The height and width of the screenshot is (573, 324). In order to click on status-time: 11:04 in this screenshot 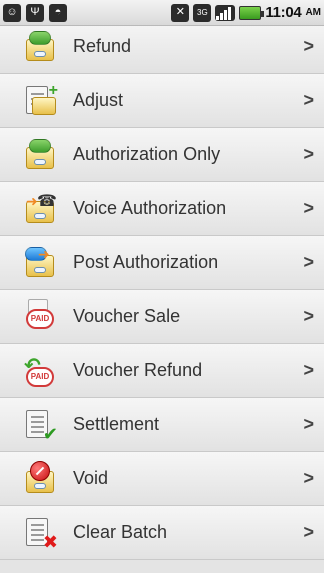, I will do `click(283, 12)`.